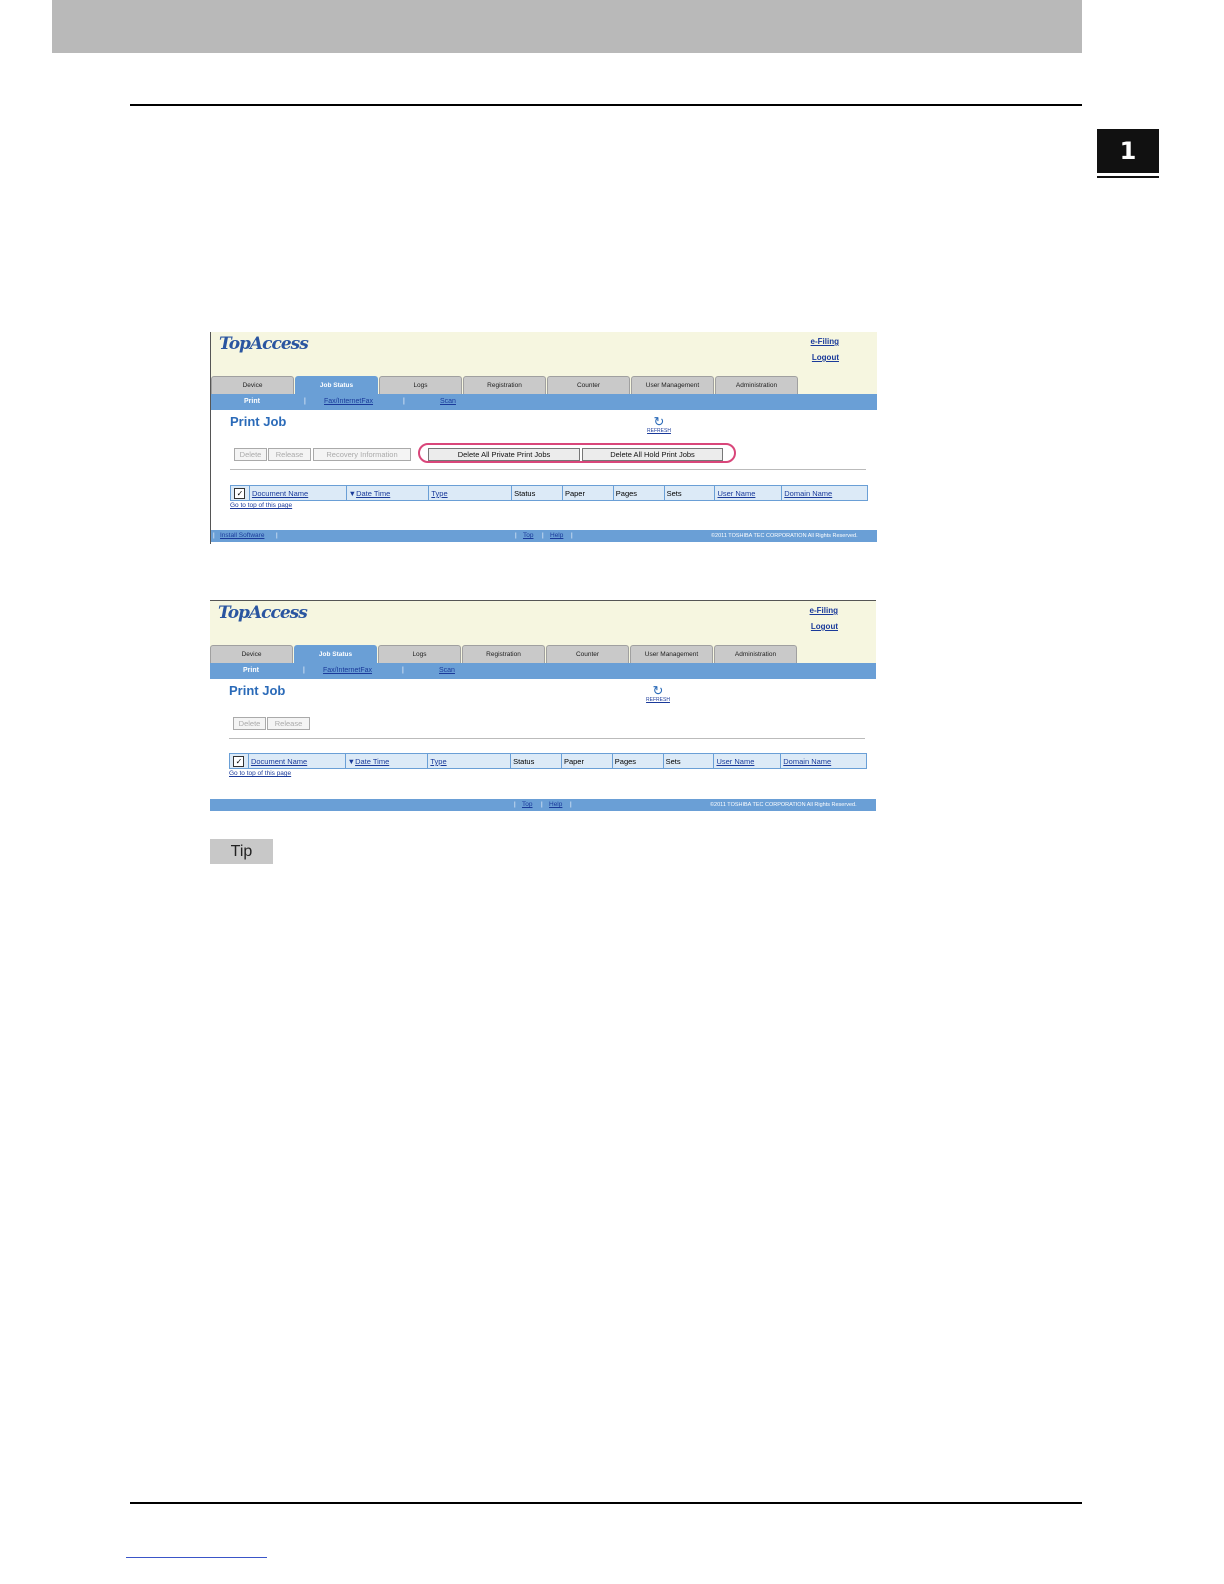 The height and width of the screenshot is (1584, 1224). I want to click on footer-rule, so click(606, 1503).